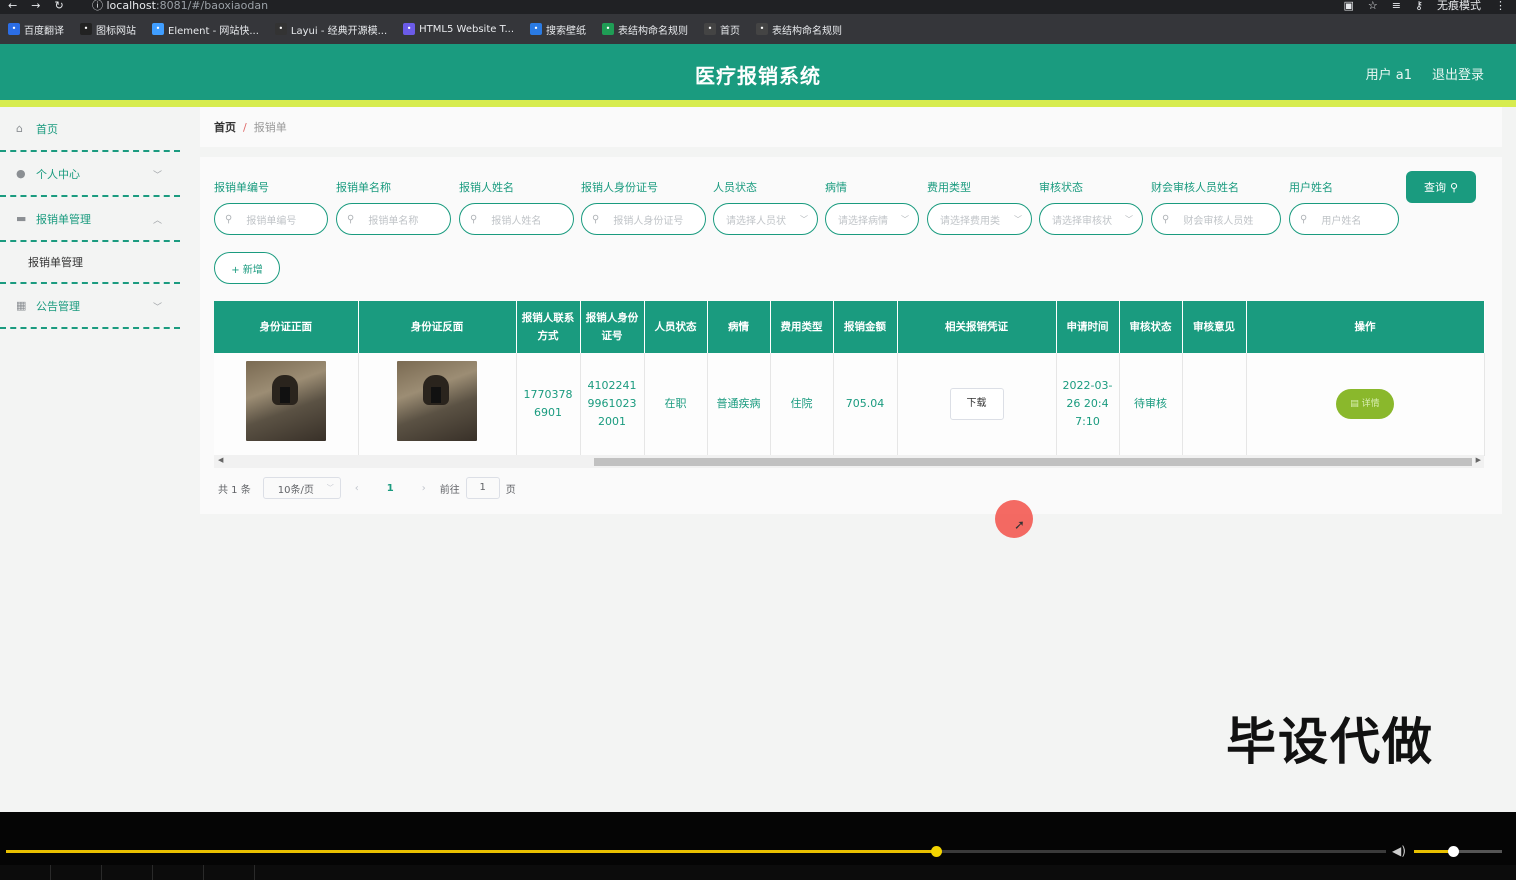  I want to click on filter-select: 请选择病情 ﹀, so click(872, 219).